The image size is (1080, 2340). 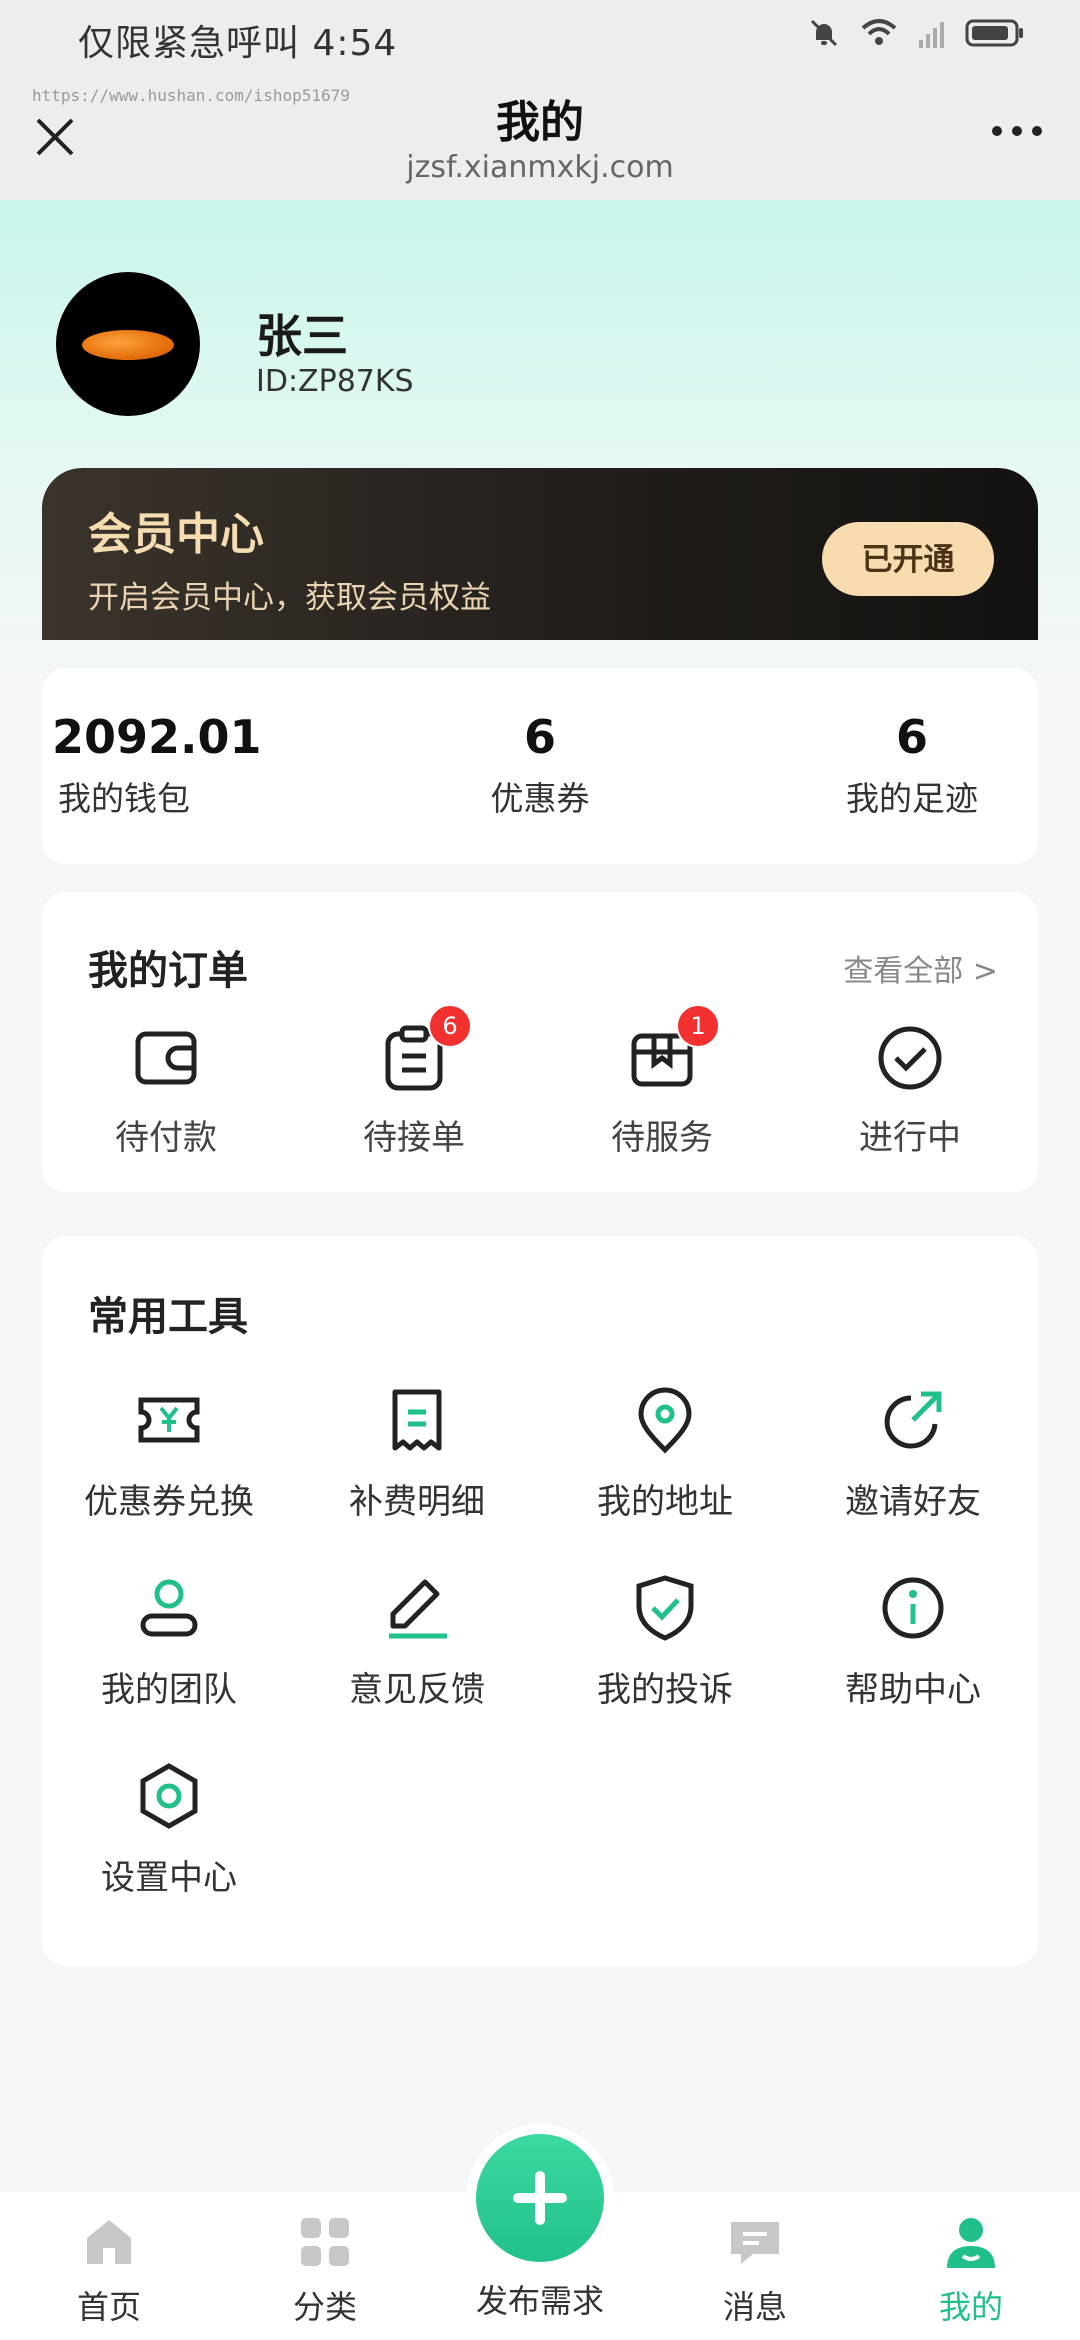 I want to click on mute-bell-icon, so click(x=824, y=33).